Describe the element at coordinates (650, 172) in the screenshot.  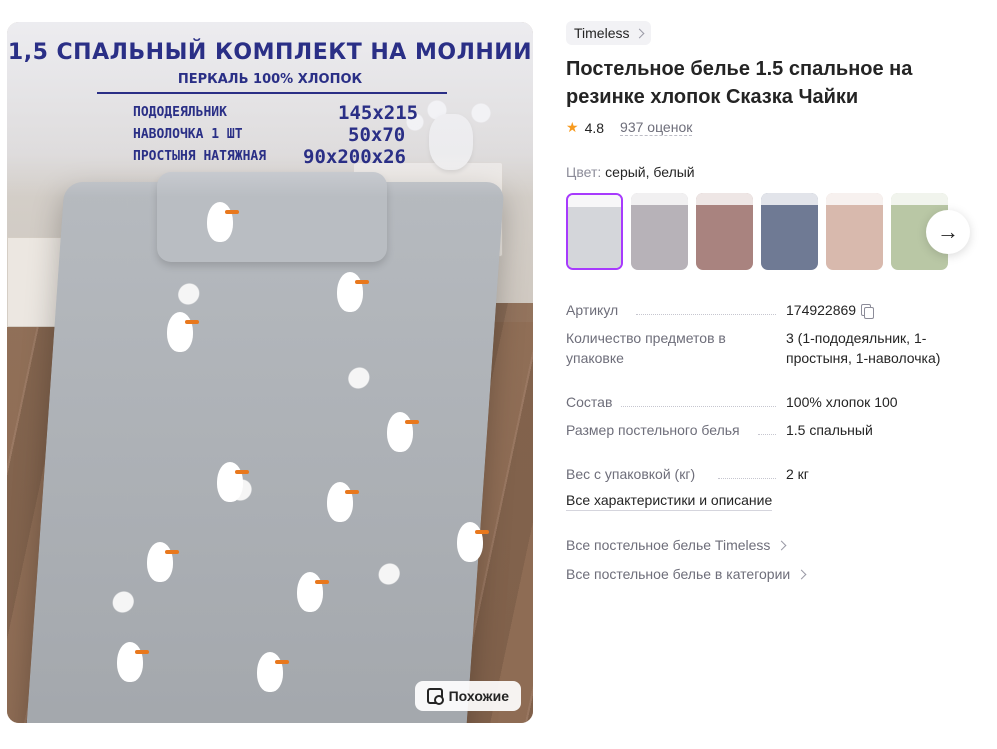
I see `color-value: серый, белый` at that location.